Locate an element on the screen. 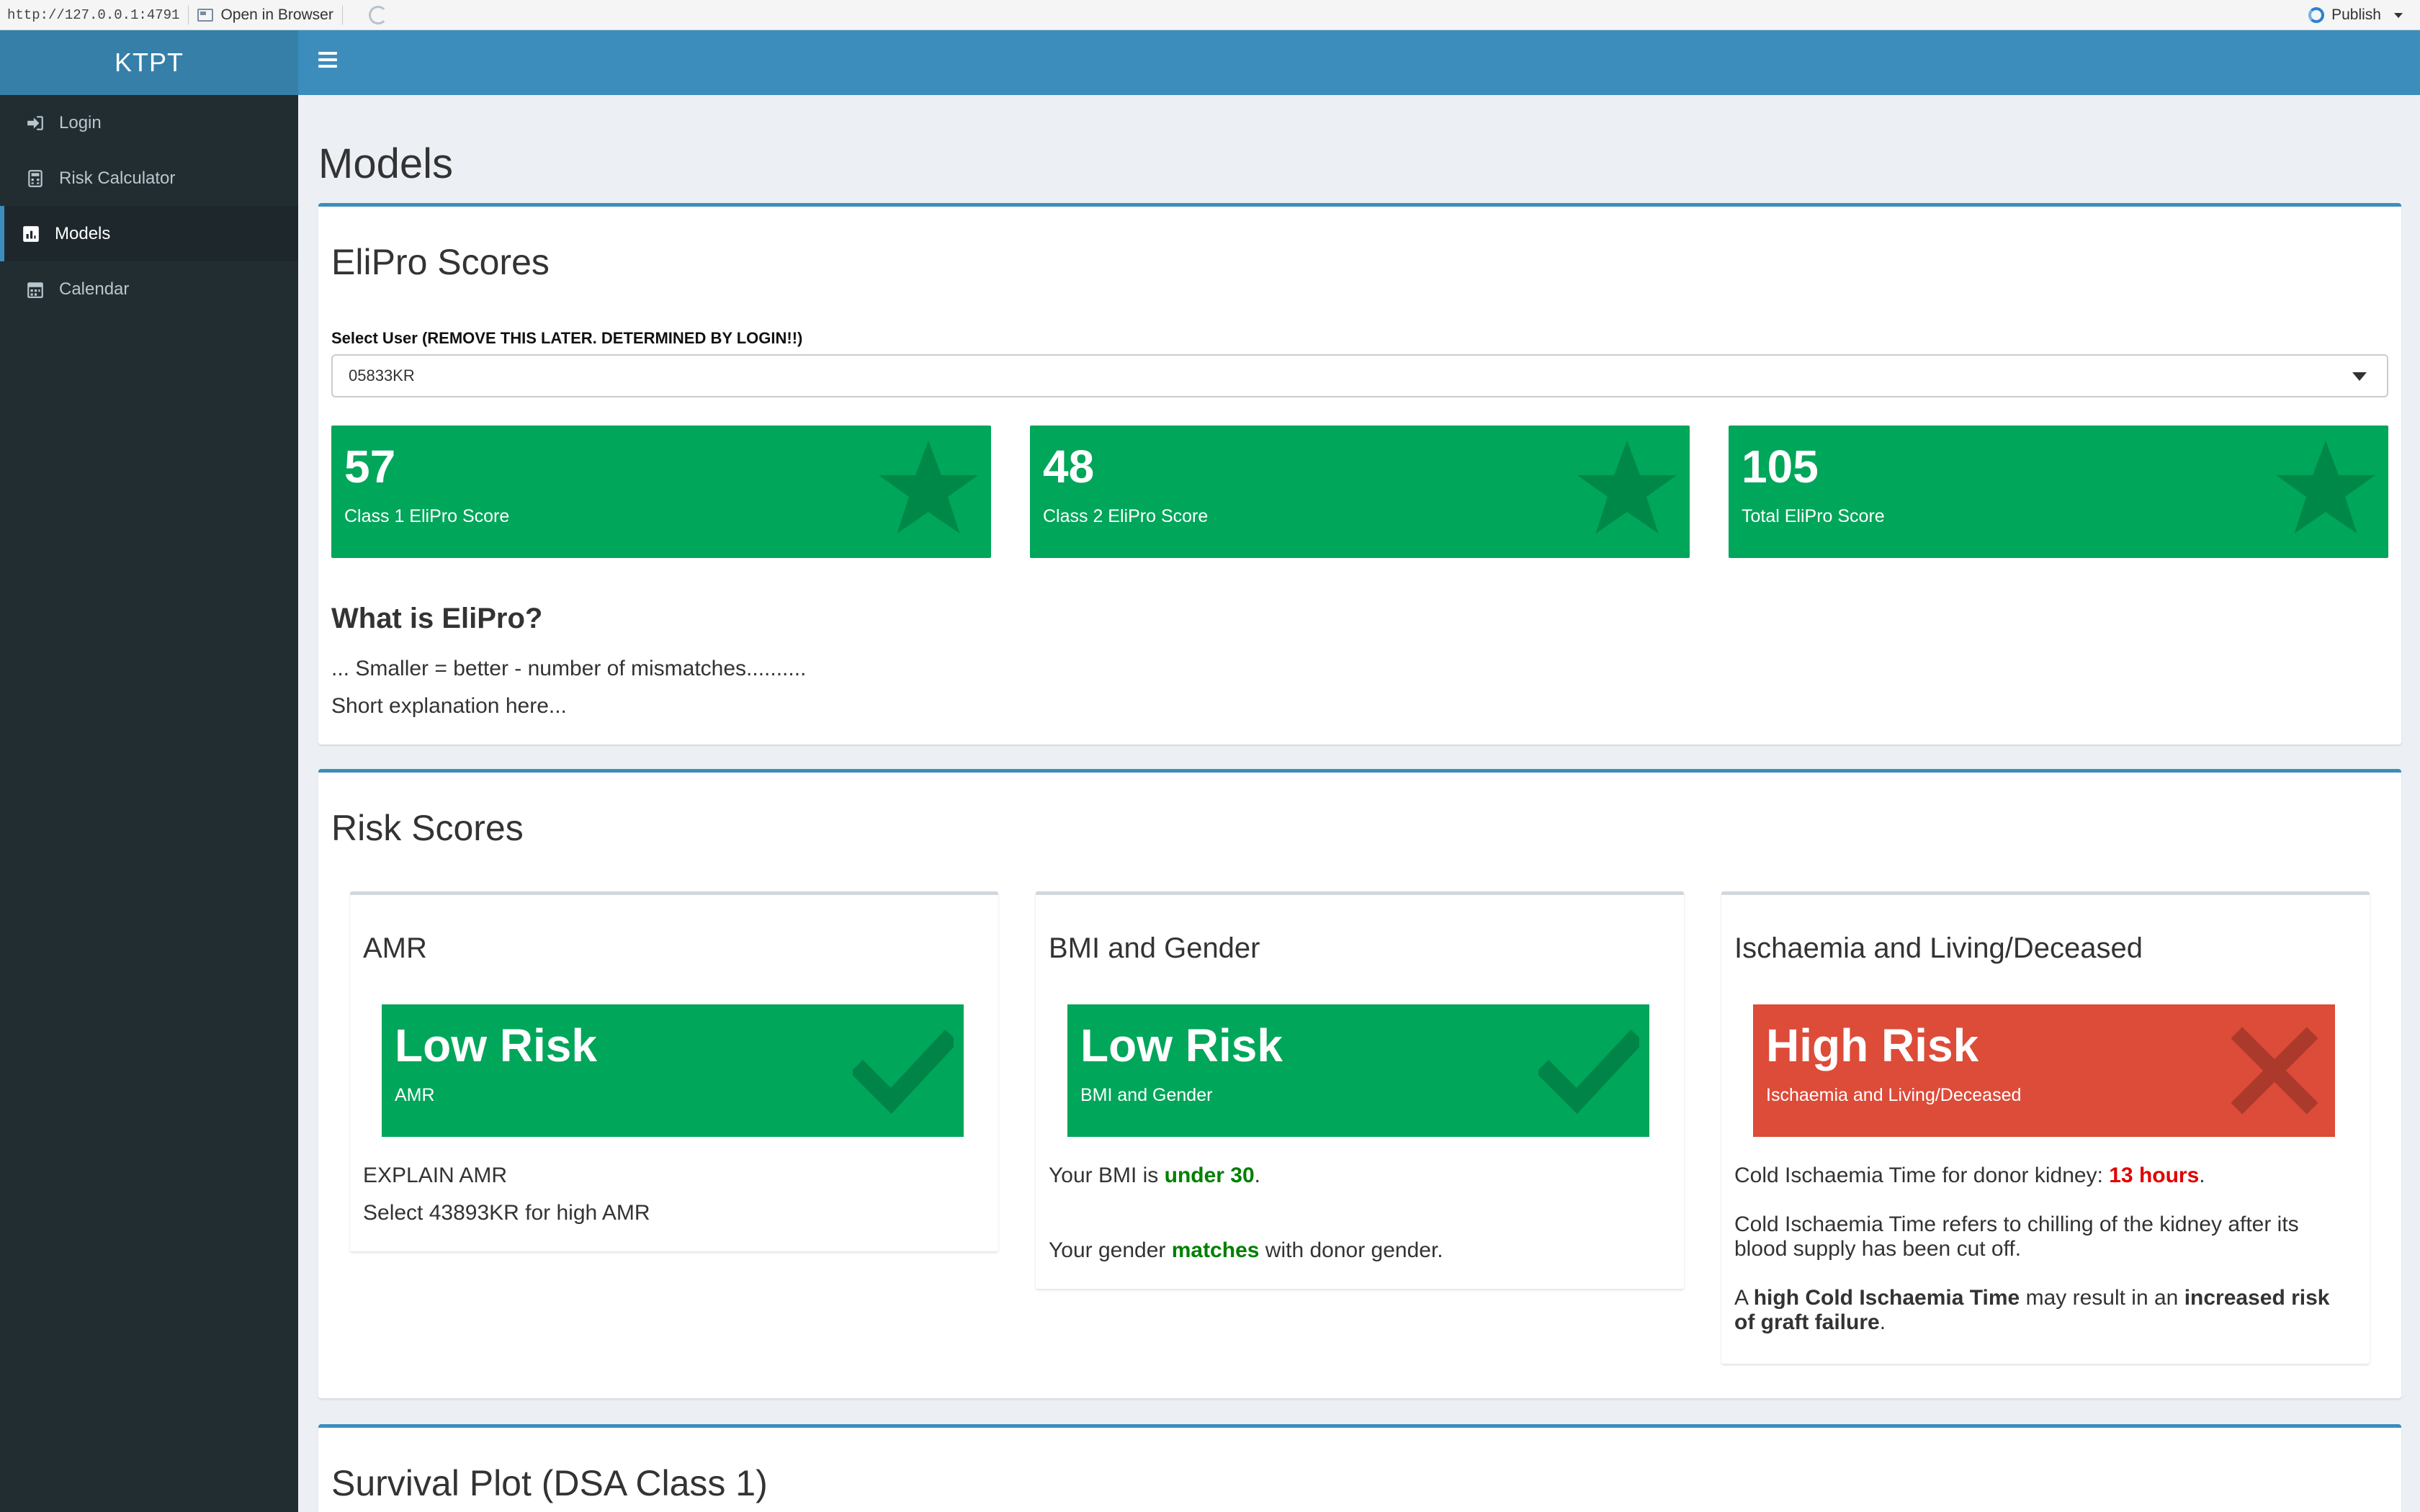  amr-explain-line: Select 43893KR for high AMR is located at coordinates (506, 1213).